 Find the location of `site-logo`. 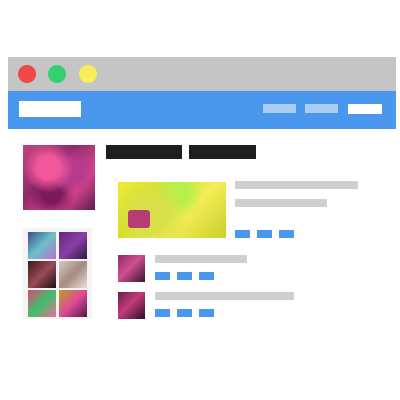

site-logo is located at coordinates (50, 109).